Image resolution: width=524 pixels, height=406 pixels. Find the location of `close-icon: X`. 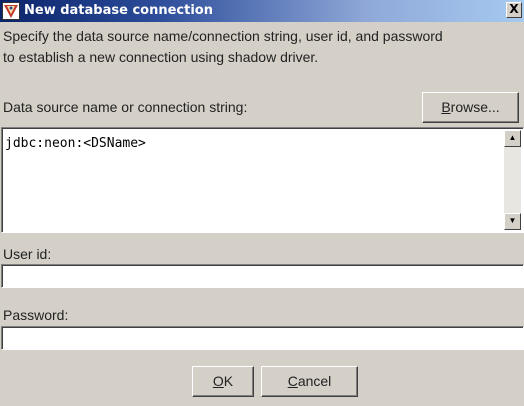

close-icon: X is located at coordinates (514, 9).